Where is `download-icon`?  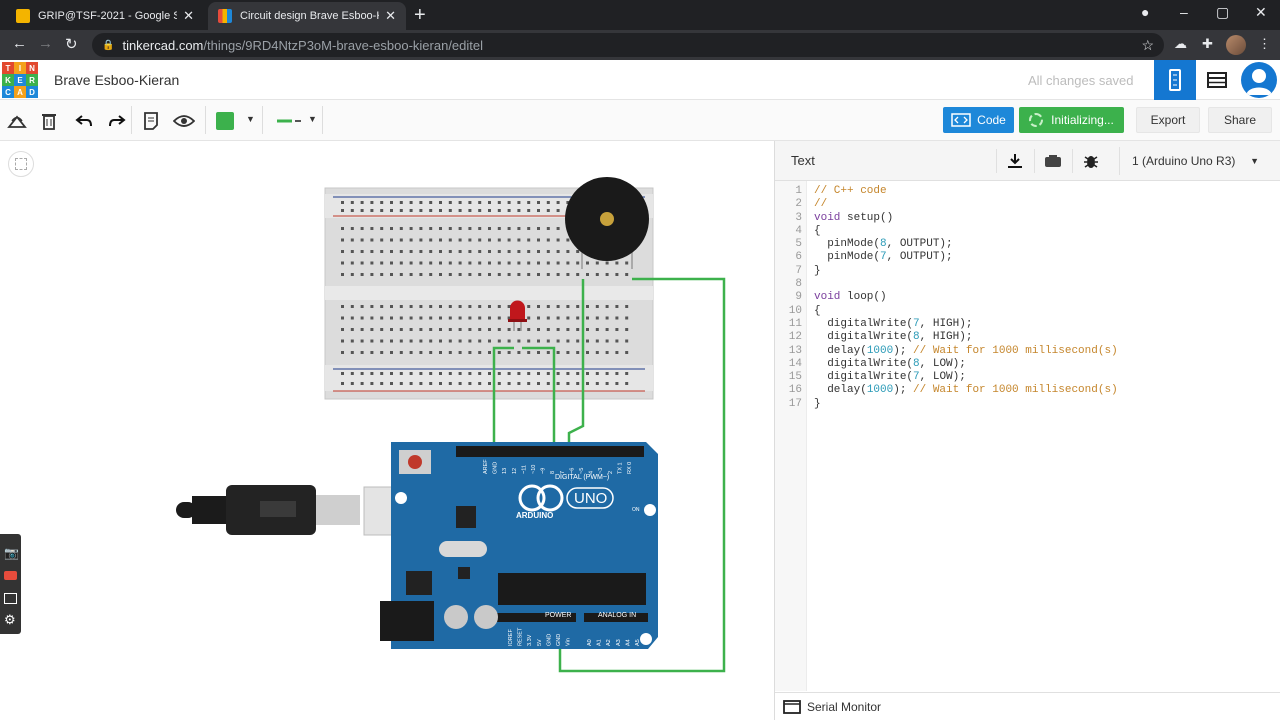
download-icon is located at coordinates (1014, 161).